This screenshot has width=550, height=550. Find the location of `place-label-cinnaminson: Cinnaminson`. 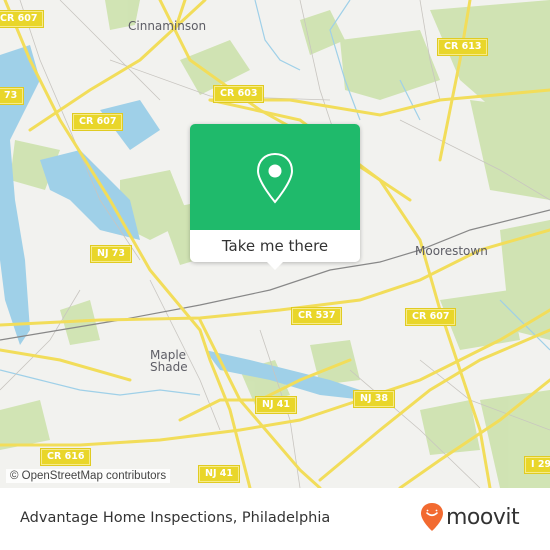

place-label-cinnaminson: Cinnaminson is located at coordinates (167, 26).